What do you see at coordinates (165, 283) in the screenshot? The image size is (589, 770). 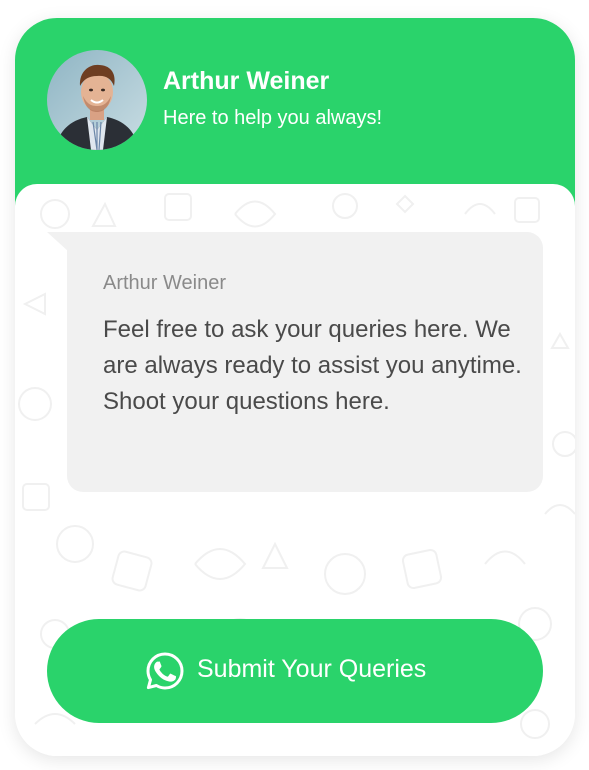 I see `message-sender: Arthur Weiner` at bounding box center [165, 283].